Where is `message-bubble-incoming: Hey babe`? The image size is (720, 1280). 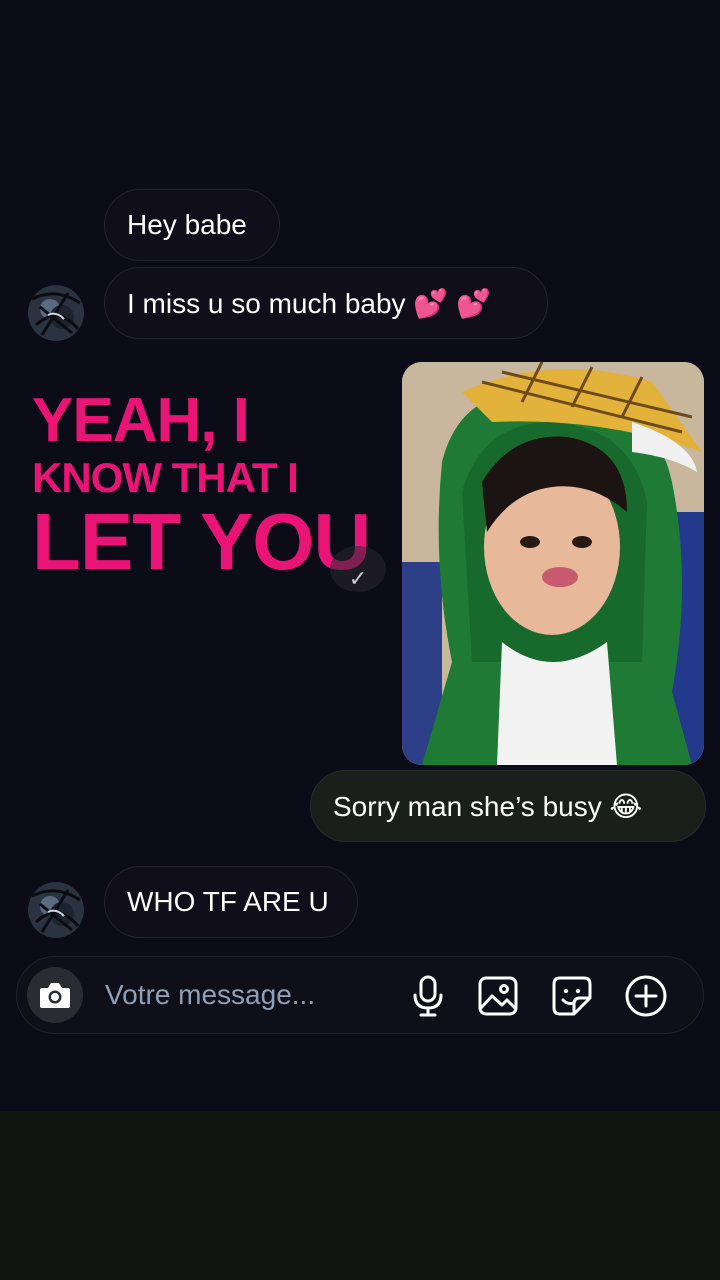 message-bubble-incoming: Hey babe is located at coordinates (192, 225).